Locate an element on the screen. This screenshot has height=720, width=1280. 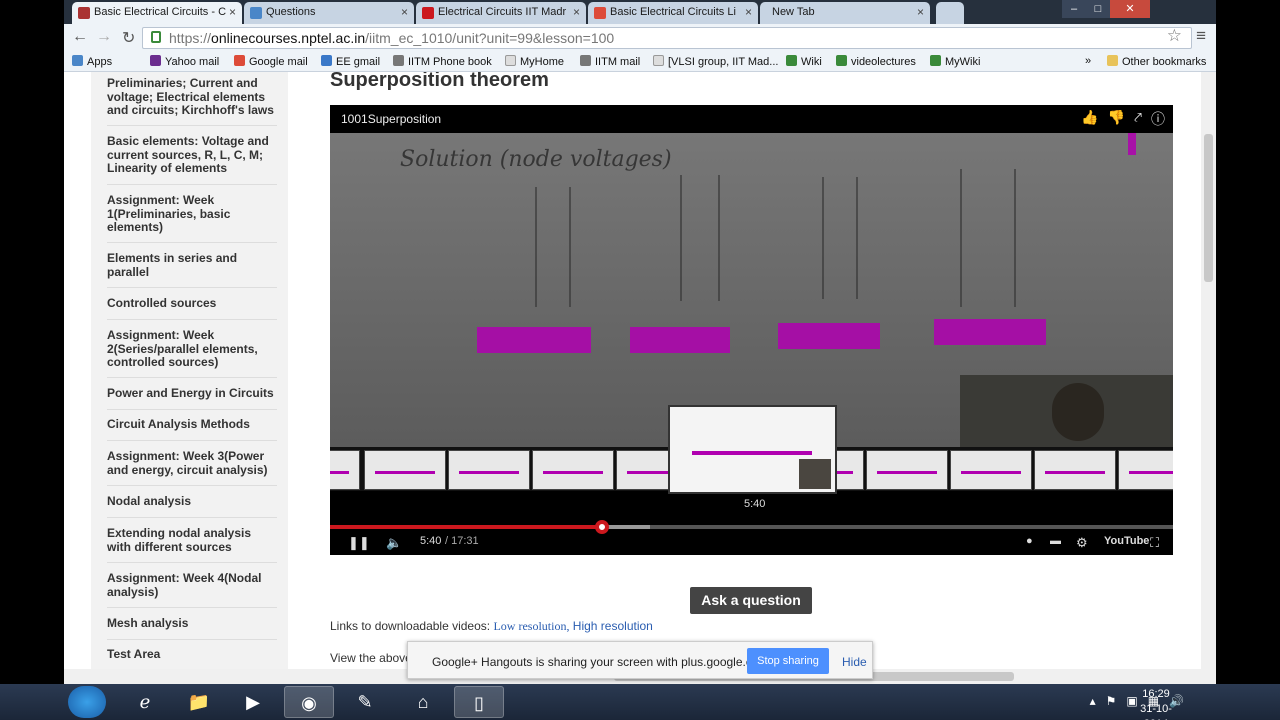
settings-gear-icon: ⚙ is located at coordinates (1082, 543).